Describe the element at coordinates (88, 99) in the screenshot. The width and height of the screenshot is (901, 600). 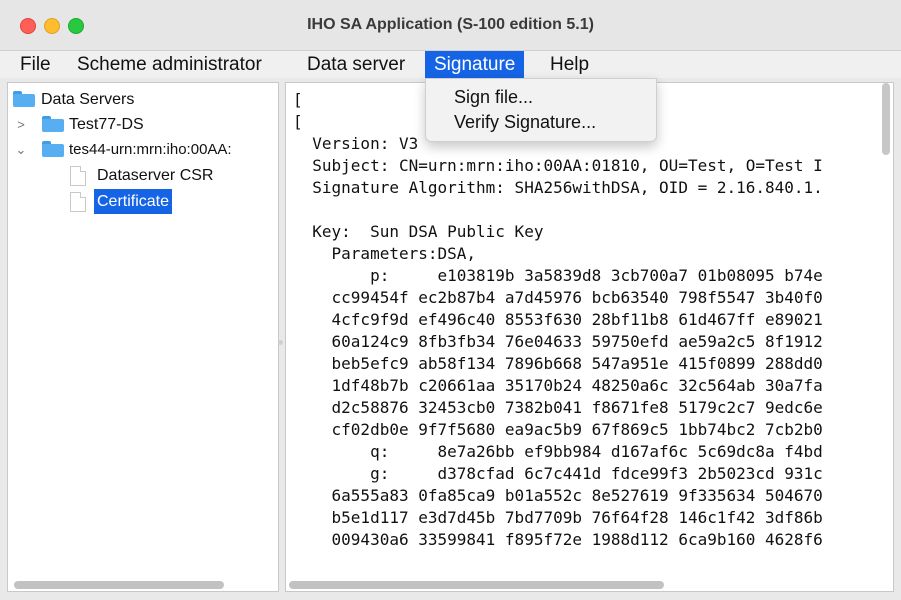
I see `tree-root-label: Data Servers` at that location.